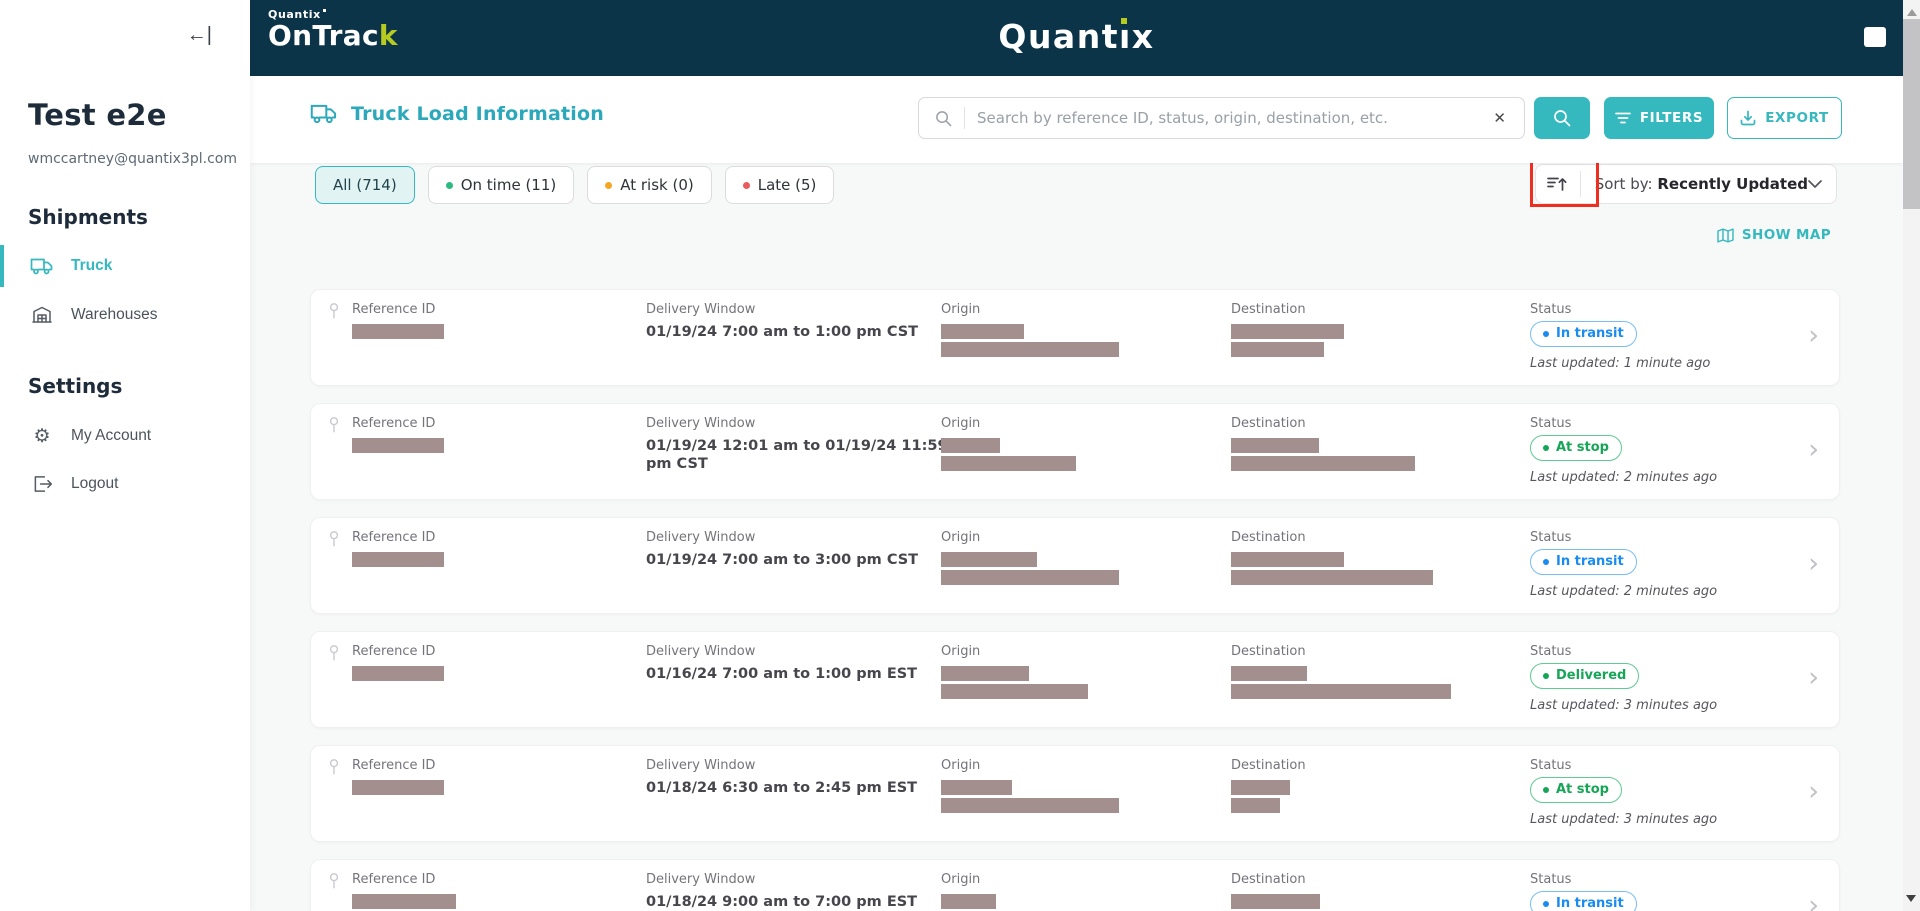  I want to click on search-button, so click(1562, 118).